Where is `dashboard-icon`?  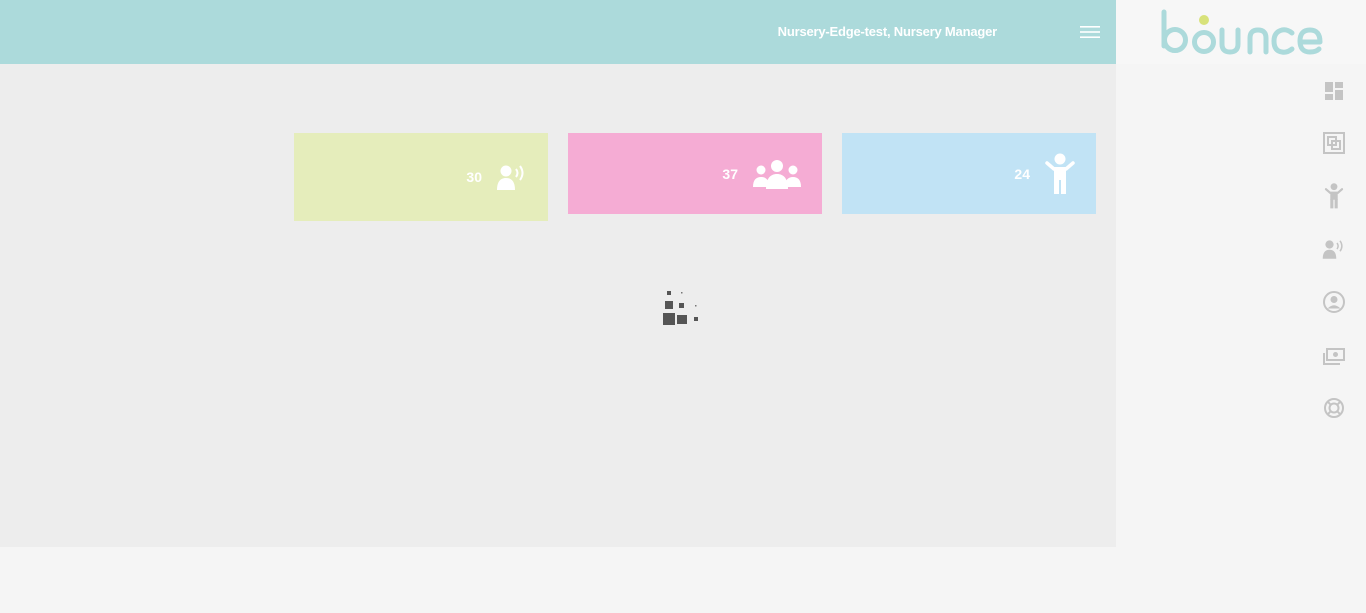 dashboard-icon is located at coordinates (1334, 91).